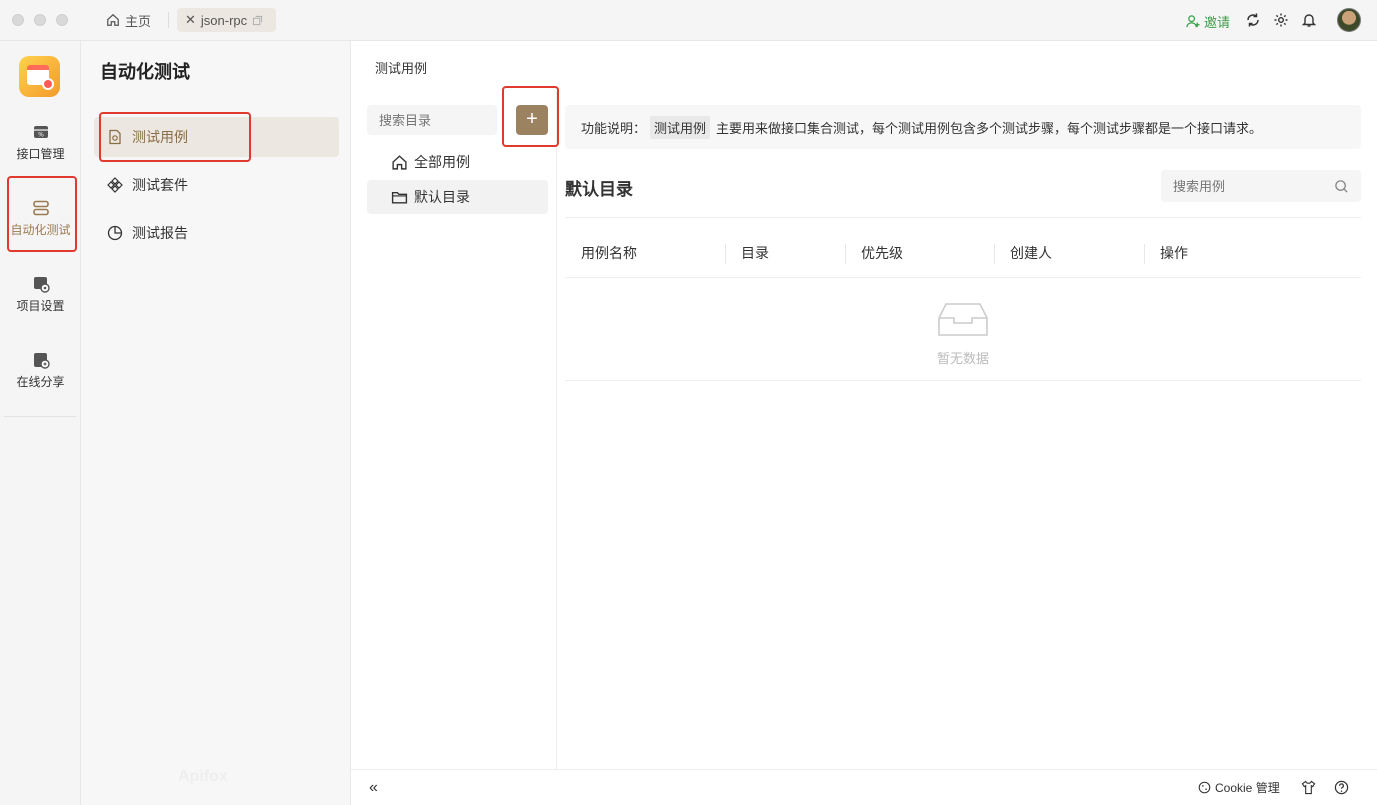 This screenshot has height=805, width=1377. I want to click on tab-json-rpc: ✕ json-rpc, so click(226, 20).